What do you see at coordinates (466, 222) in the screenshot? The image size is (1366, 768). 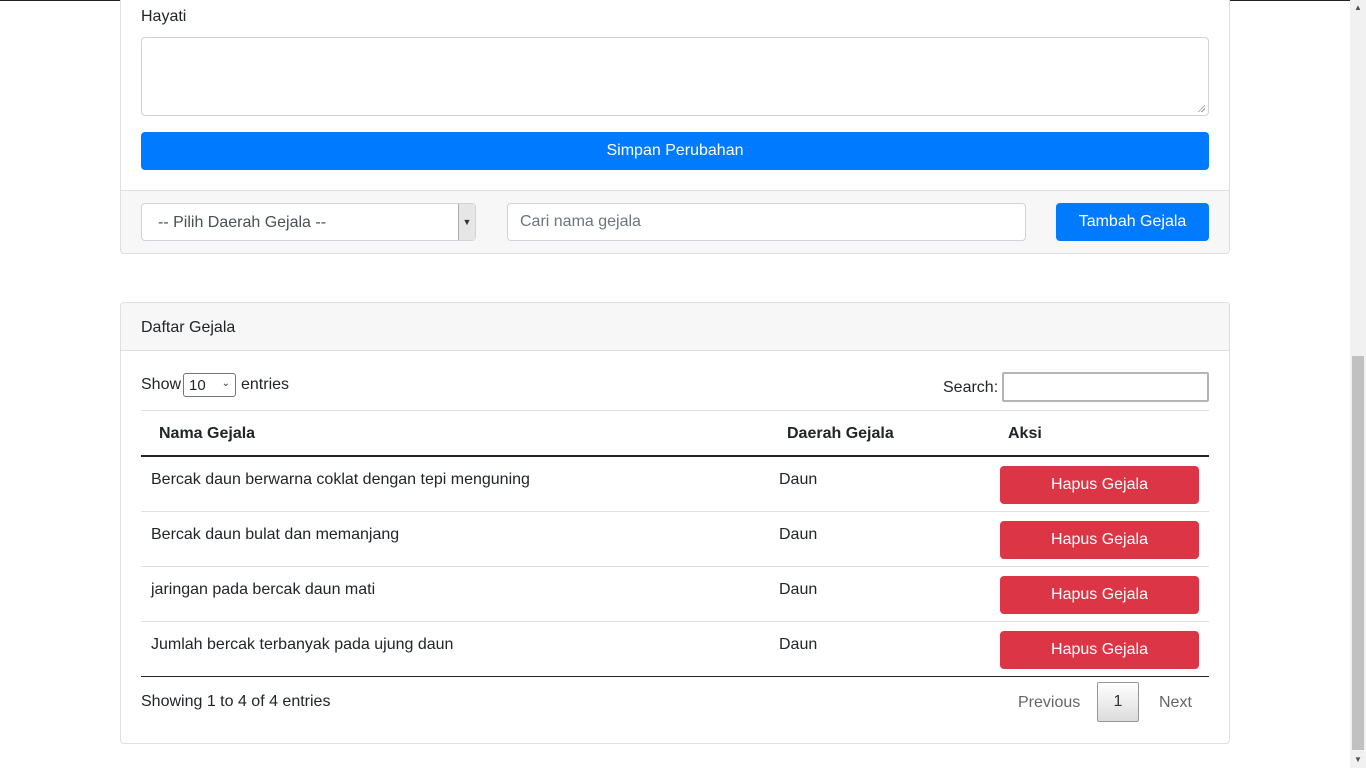 I see `chevron-down-icon: ▼` at bounding box center [466, 222].